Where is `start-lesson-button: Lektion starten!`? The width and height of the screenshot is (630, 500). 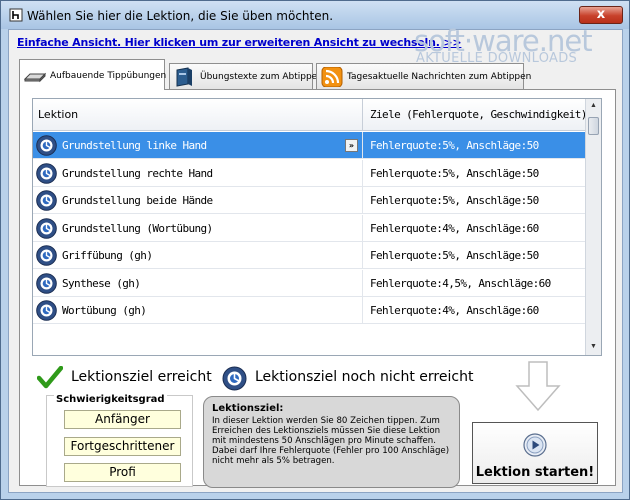 start-lesson-button: Lektion starten! is located at coordinates (535, 453).